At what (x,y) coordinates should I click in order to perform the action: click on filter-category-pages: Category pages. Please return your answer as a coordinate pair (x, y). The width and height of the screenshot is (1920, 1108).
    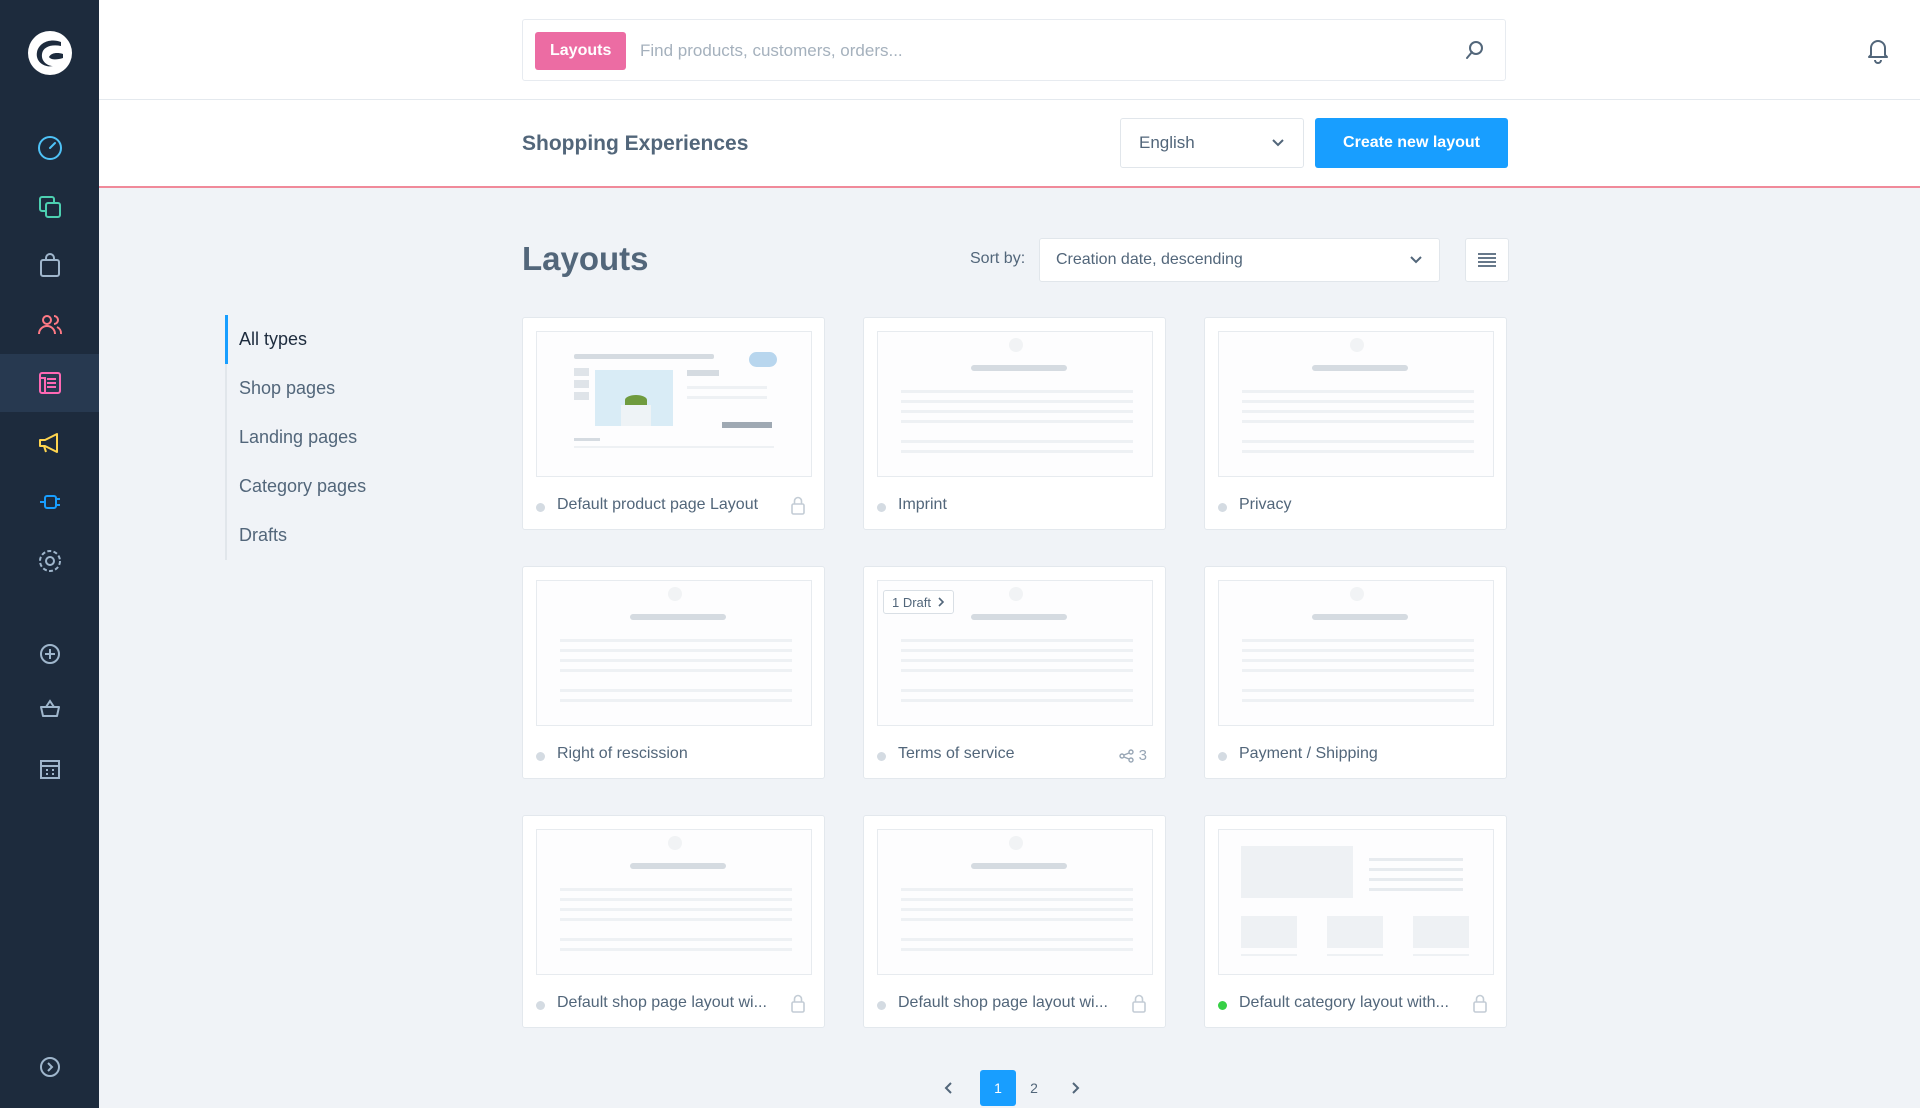
    Looking at the image, I should click on (326, 486).